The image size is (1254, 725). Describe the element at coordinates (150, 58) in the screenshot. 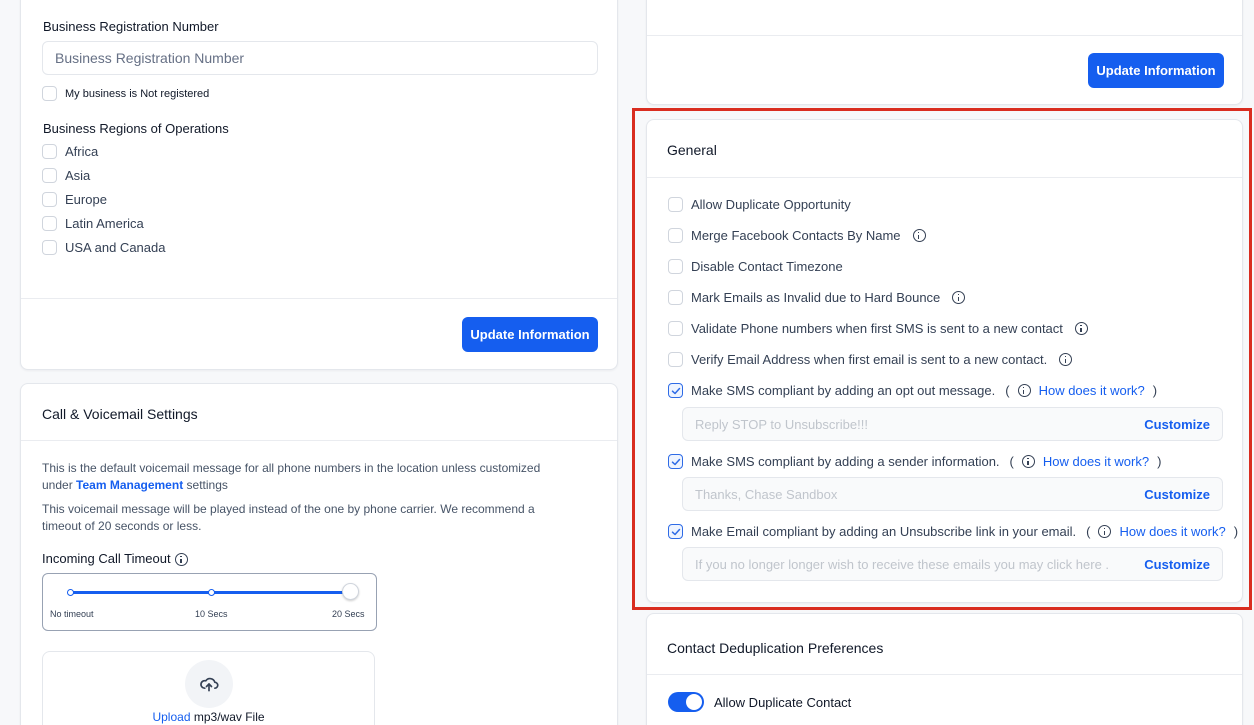

I see `business-reg-placeholder: Business Registration Number` at that location.